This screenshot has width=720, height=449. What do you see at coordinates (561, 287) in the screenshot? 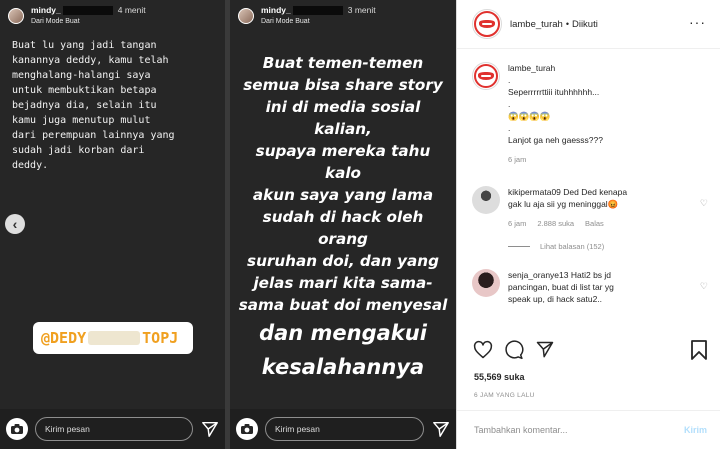
I see `comment-text: pancingan, buat di list tar yg` at bounding box center [561, 287].